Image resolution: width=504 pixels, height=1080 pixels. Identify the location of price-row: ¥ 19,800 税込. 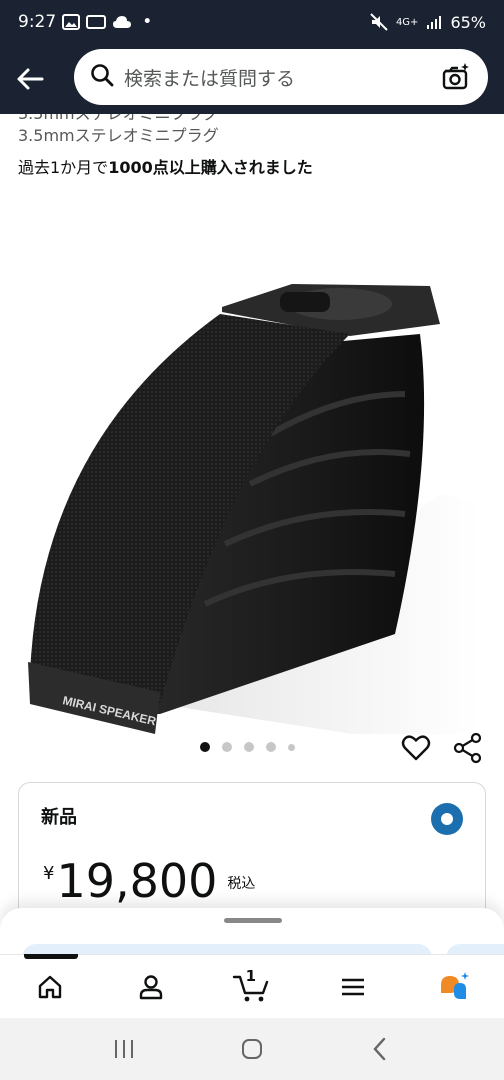
(149, 881).